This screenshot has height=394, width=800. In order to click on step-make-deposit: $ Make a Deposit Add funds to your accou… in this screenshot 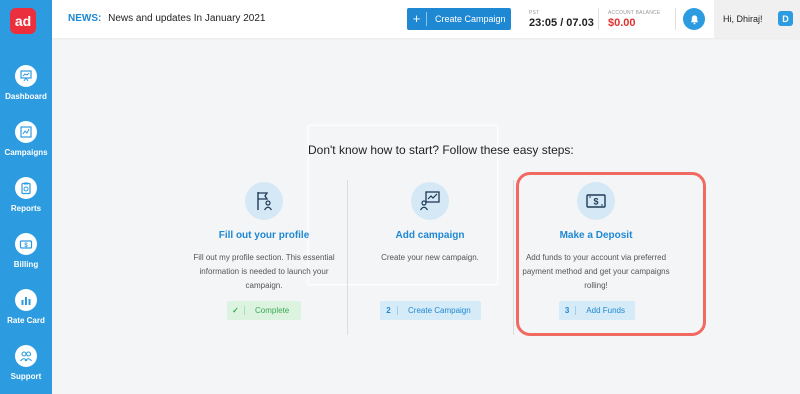, I will do `click(596, 237)`.